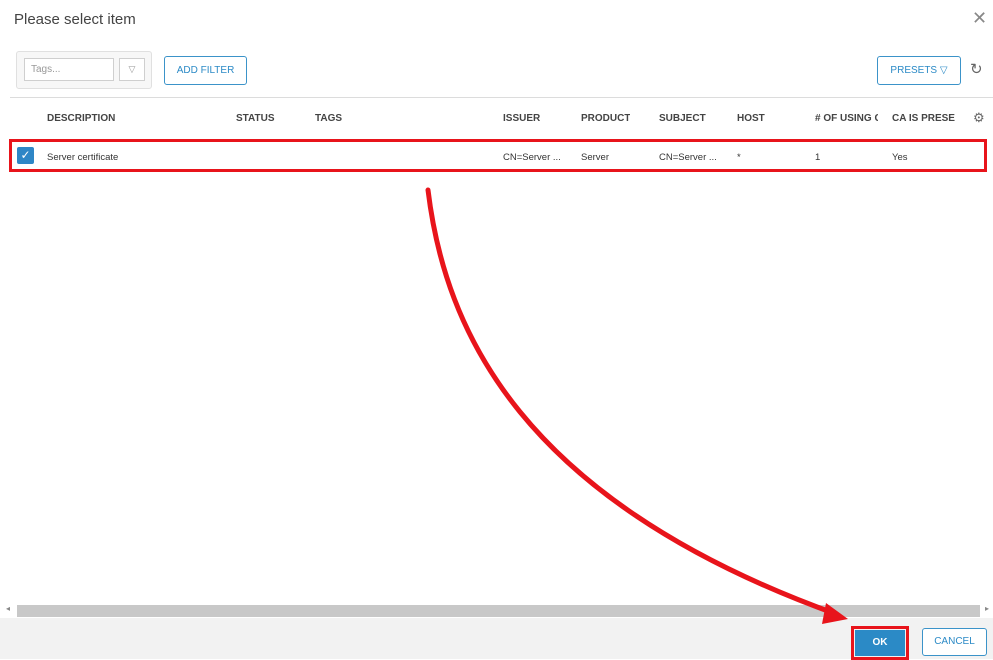  Describe the element at coordinates (919, 70) in the screenshot. I see `presets-button: PRESETS ▽` at that location.